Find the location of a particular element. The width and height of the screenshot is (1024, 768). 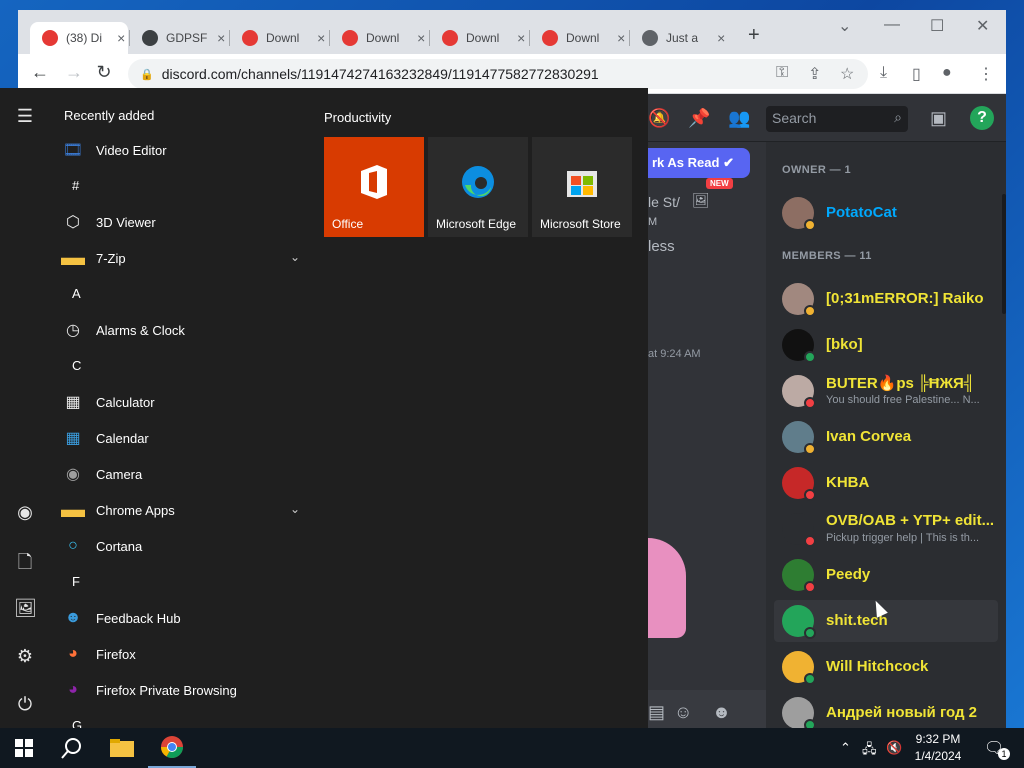

app-folder: ▬ 7-Zip ⌄ is located at coordinates (183, 258).